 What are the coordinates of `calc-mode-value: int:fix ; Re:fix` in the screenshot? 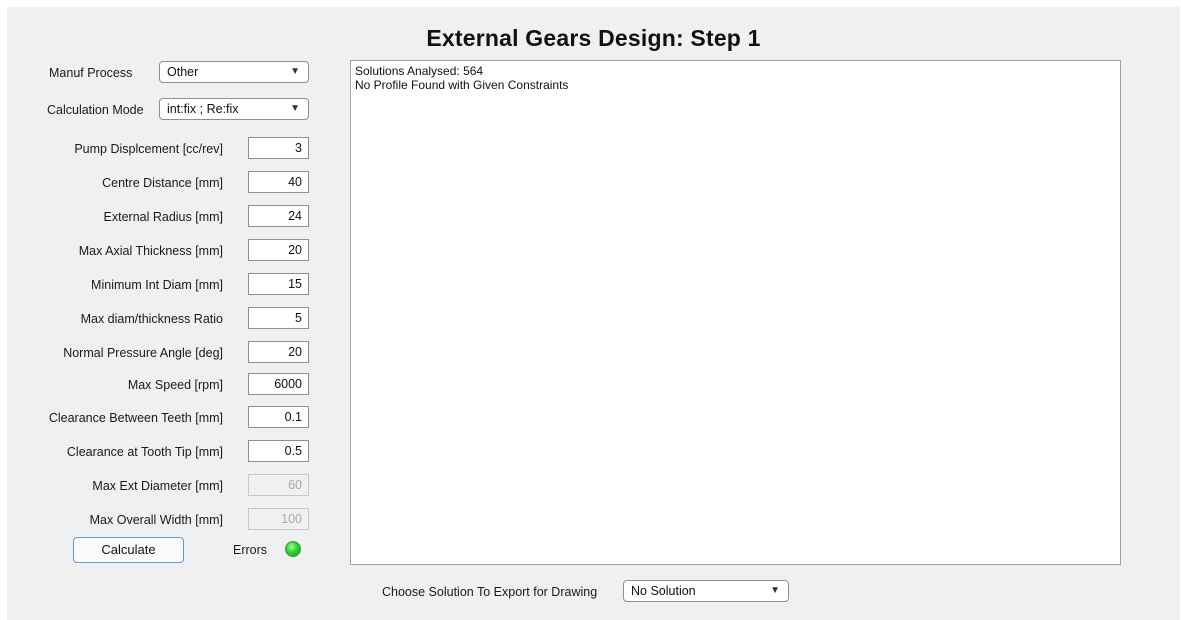 It's located at (203, 109).